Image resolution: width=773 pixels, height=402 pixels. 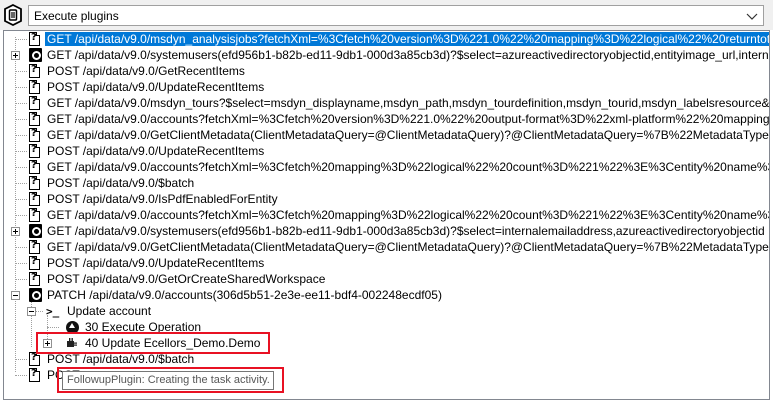 What do you see at coordinates (53, 311) in the screenshot?
I see `console-icon: >_` at bounding box center [53, 311].